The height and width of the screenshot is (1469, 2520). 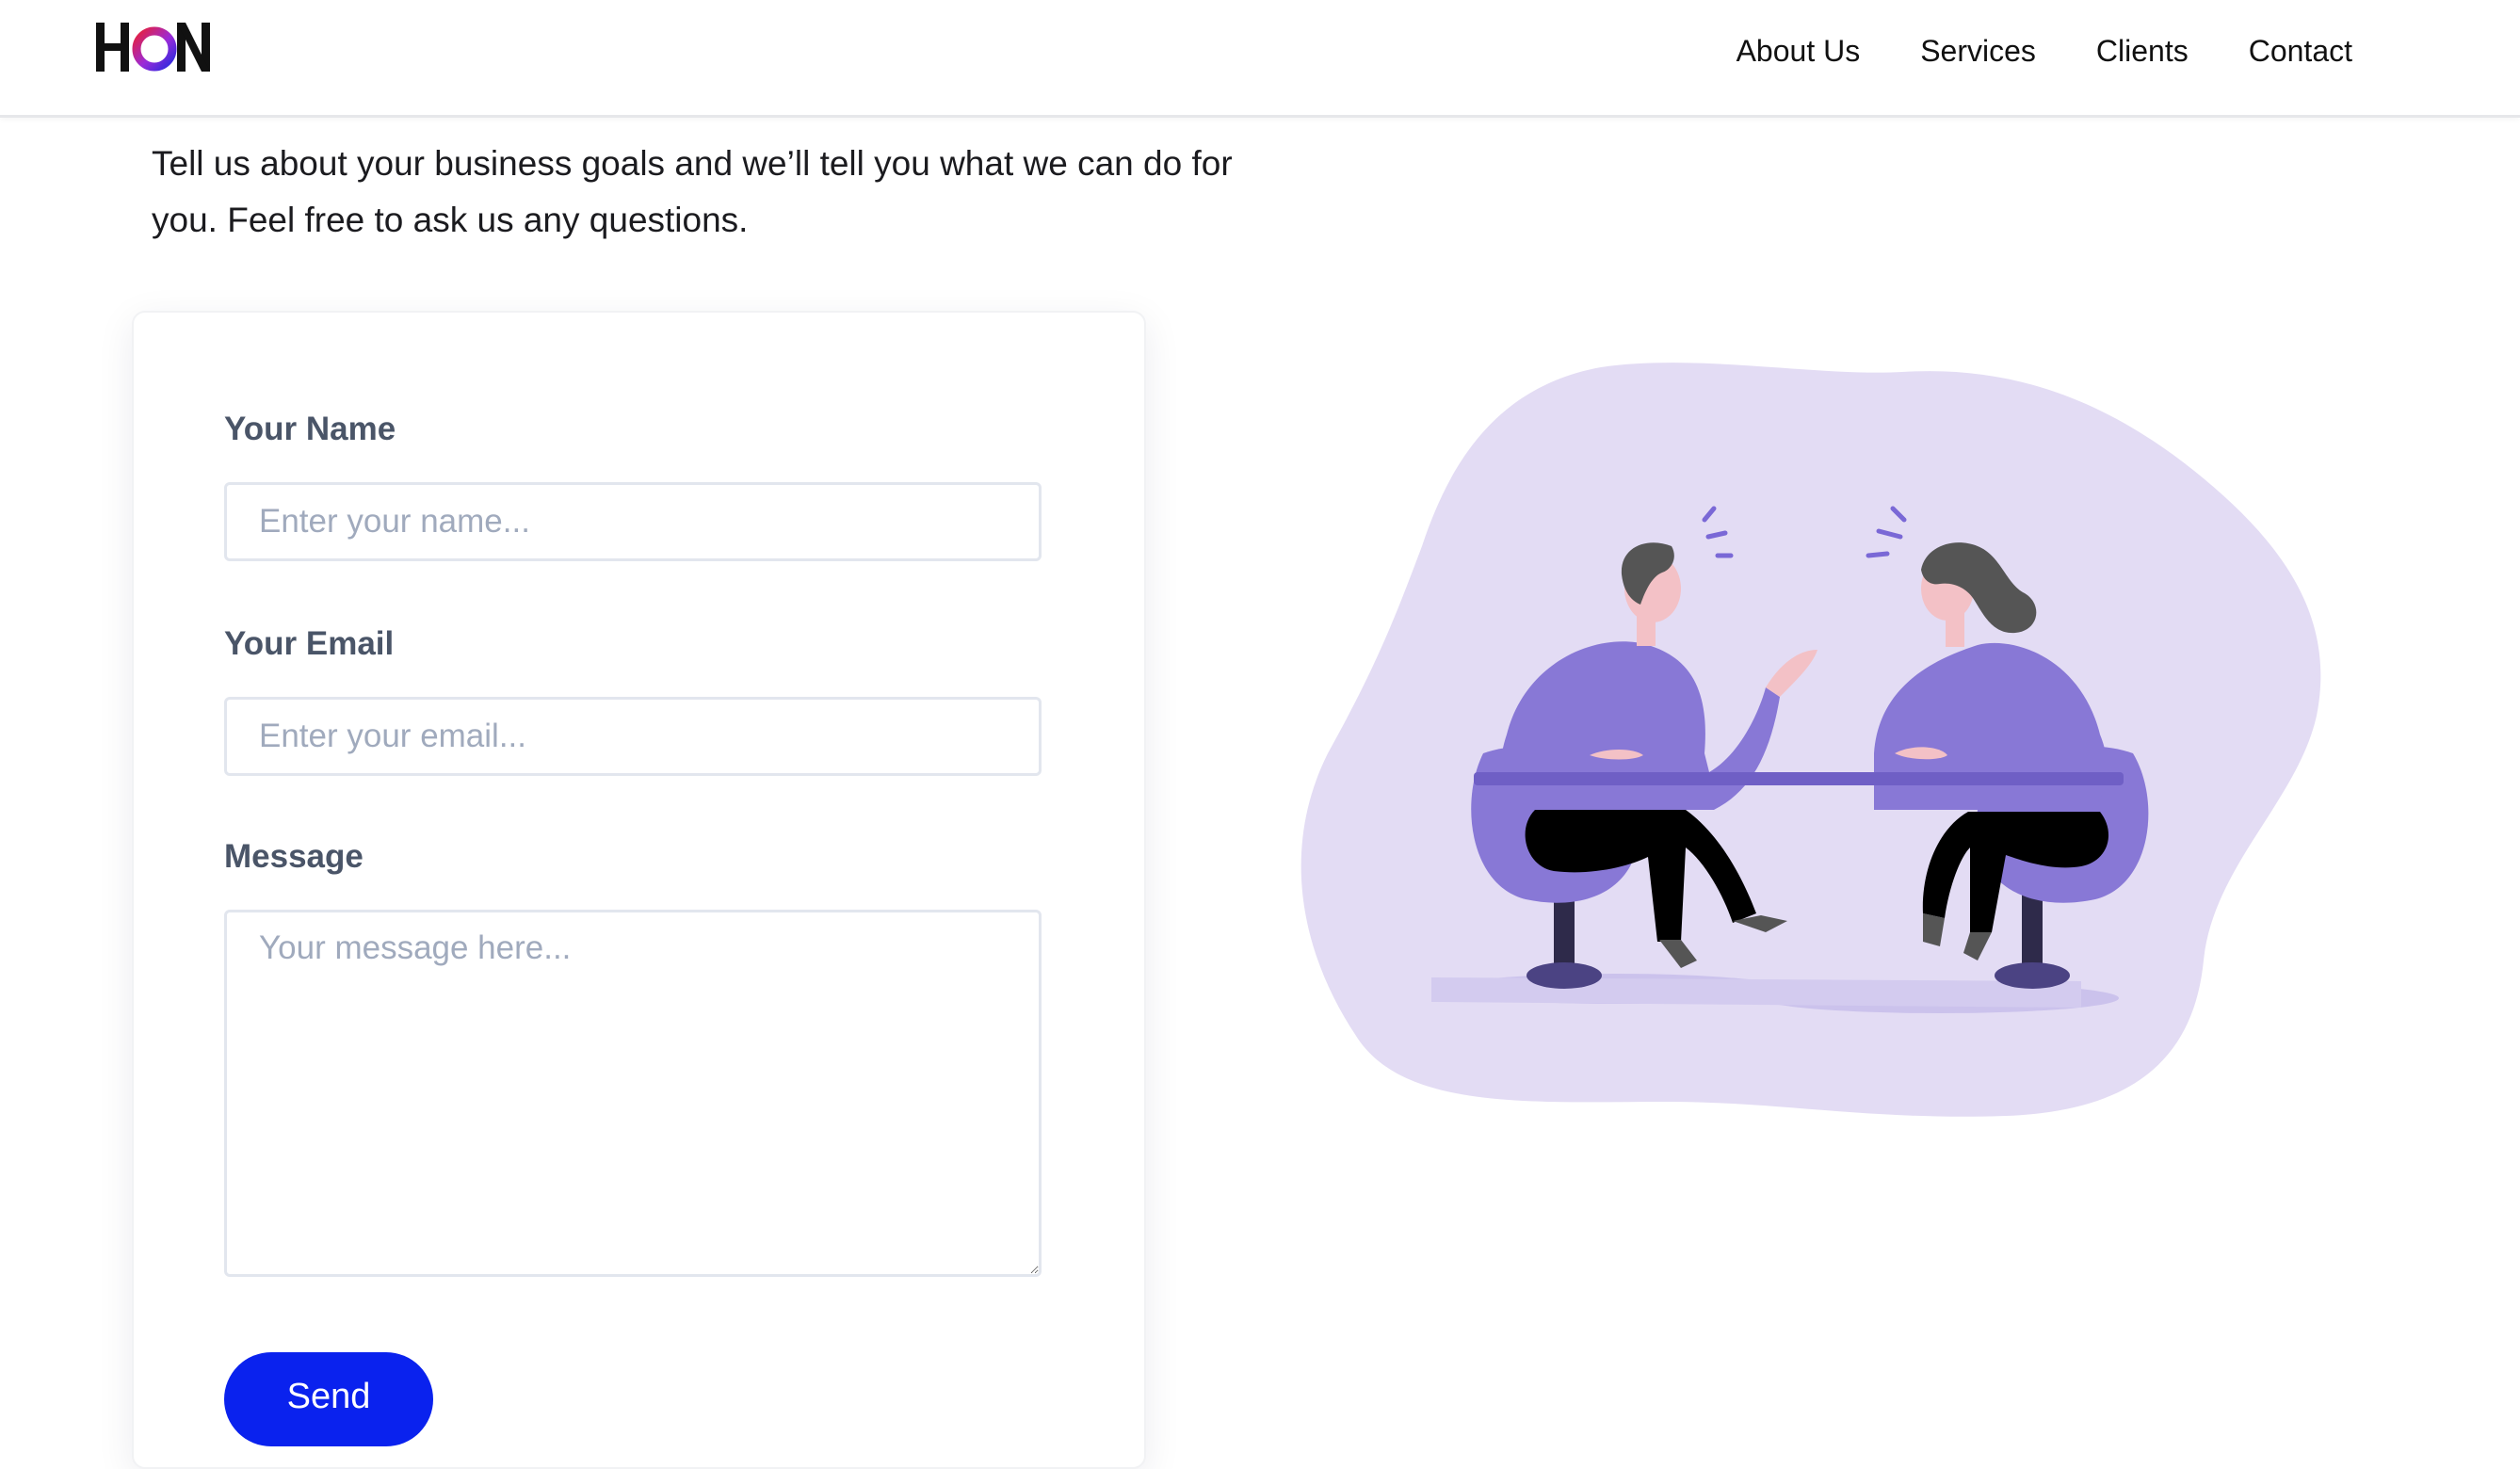 What do you see at coordinates (1260, 59) in the screenshot?
I see `site-header: About Us Services Clients Contact` at bounding box center [1260, 59].